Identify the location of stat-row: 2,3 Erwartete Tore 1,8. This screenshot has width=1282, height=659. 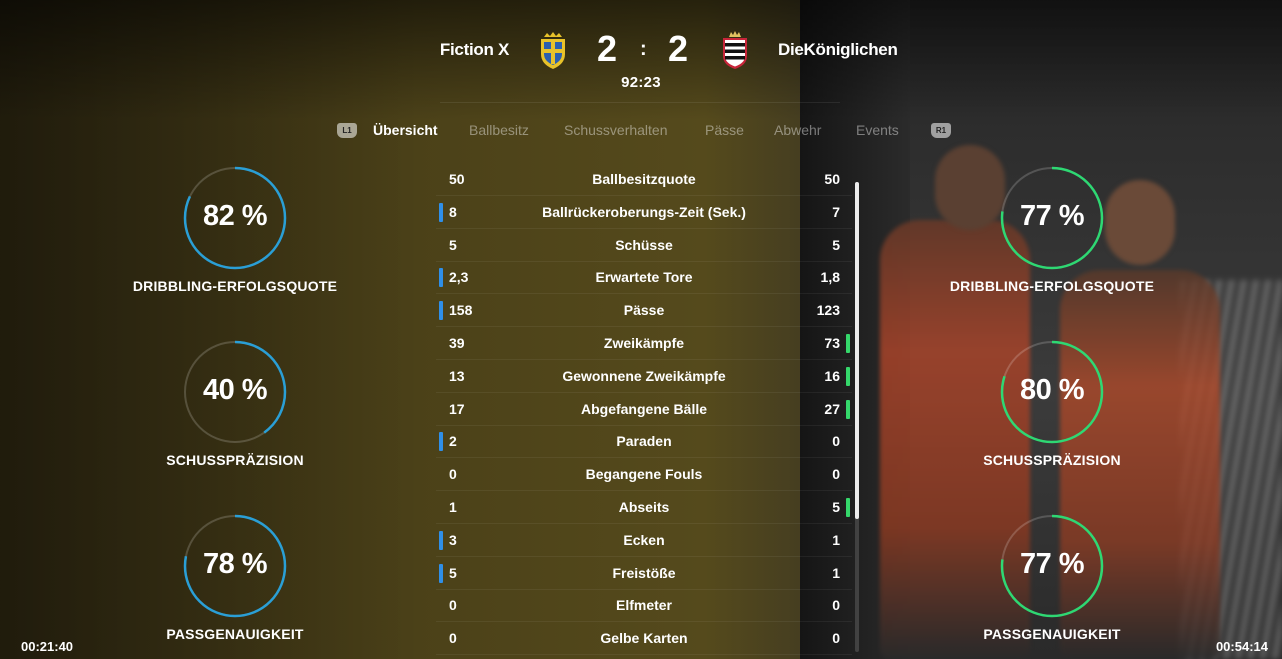
(644, 278).